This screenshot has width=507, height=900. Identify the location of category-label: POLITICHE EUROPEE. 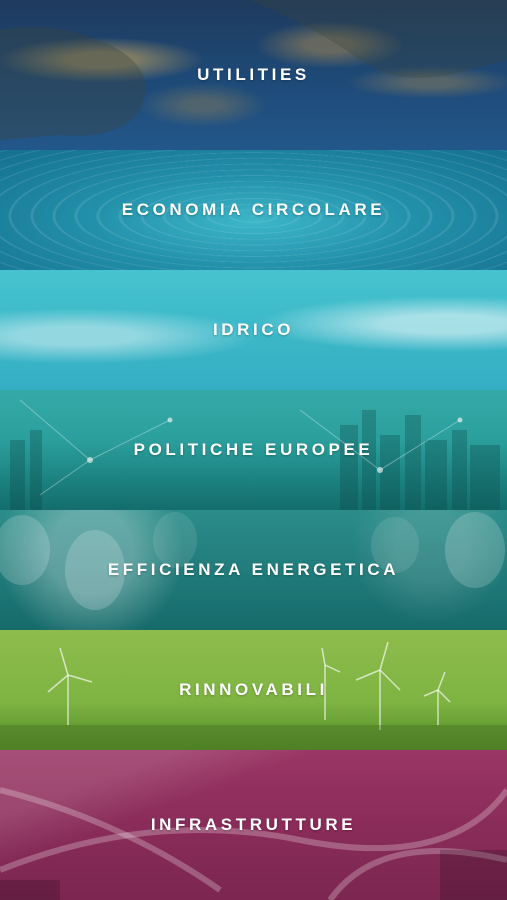
(253, 449).